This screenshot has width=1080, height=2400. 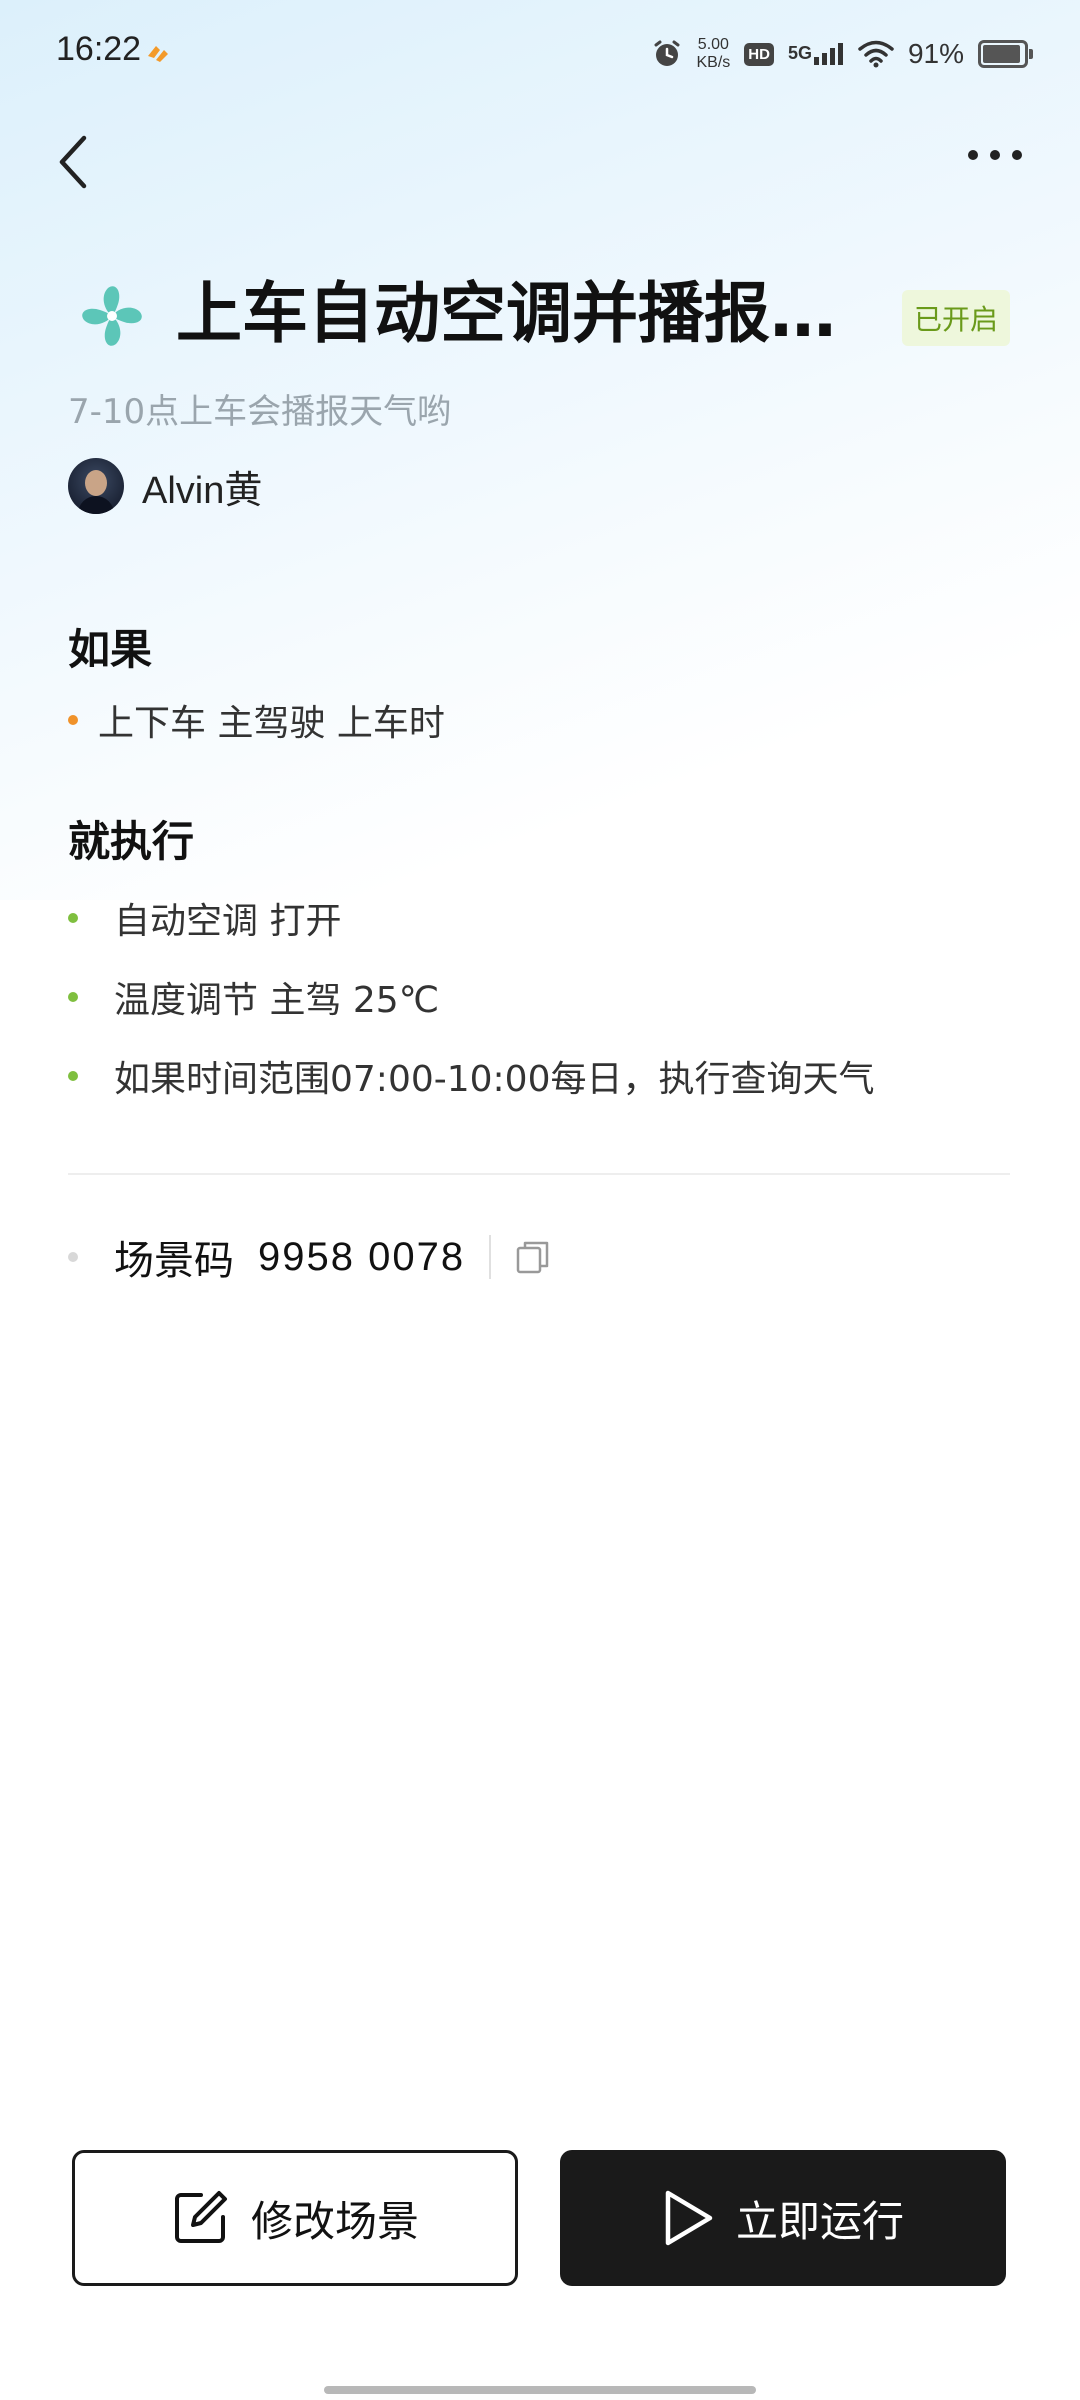 What do you see at coordinates (759, 54) in the screenshot?
I see `hd-badge: HD` at bounding box center [759, 54].